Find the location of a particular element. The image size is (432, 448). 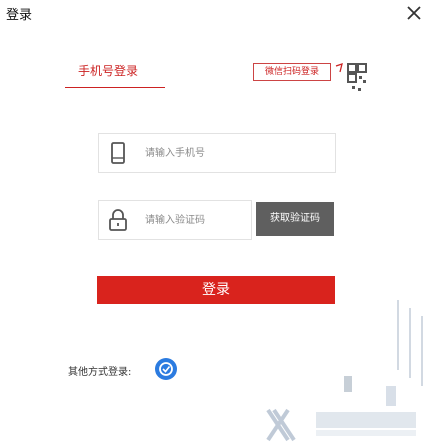

close-icon is located at coordinates (414, 13).